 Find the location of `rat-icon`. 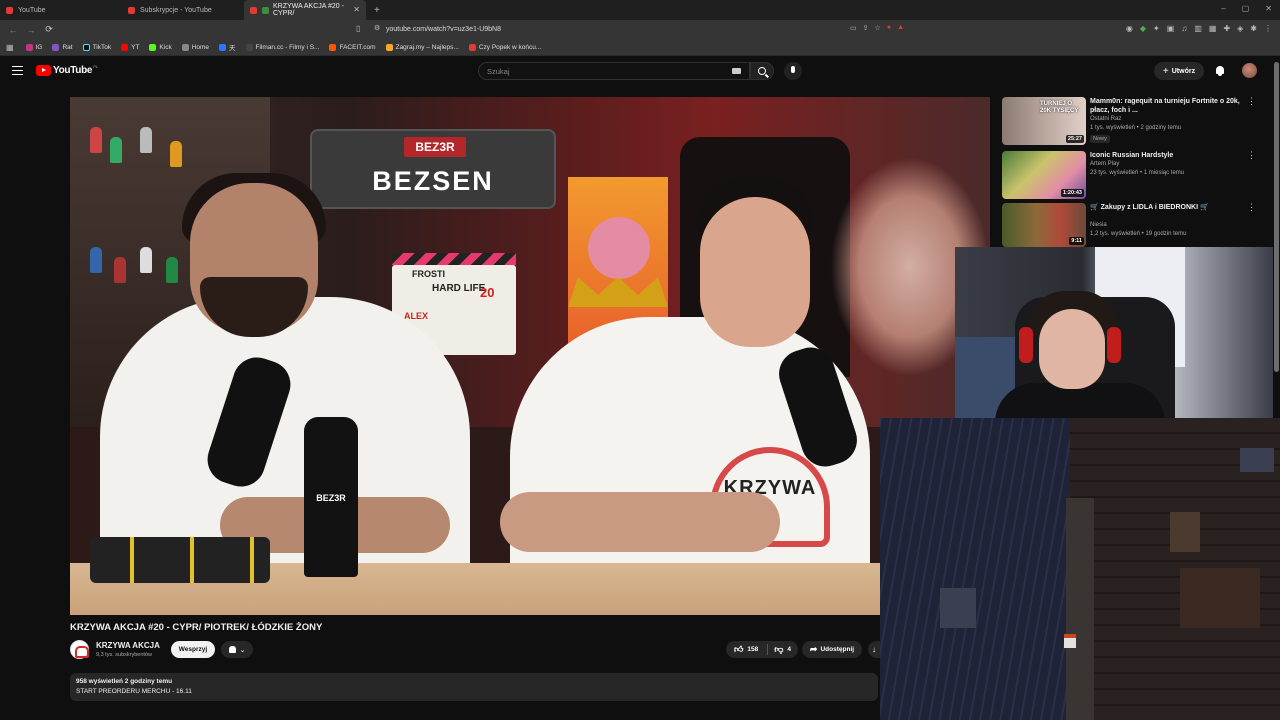

rat-icon is located at coordinates (56, 47).